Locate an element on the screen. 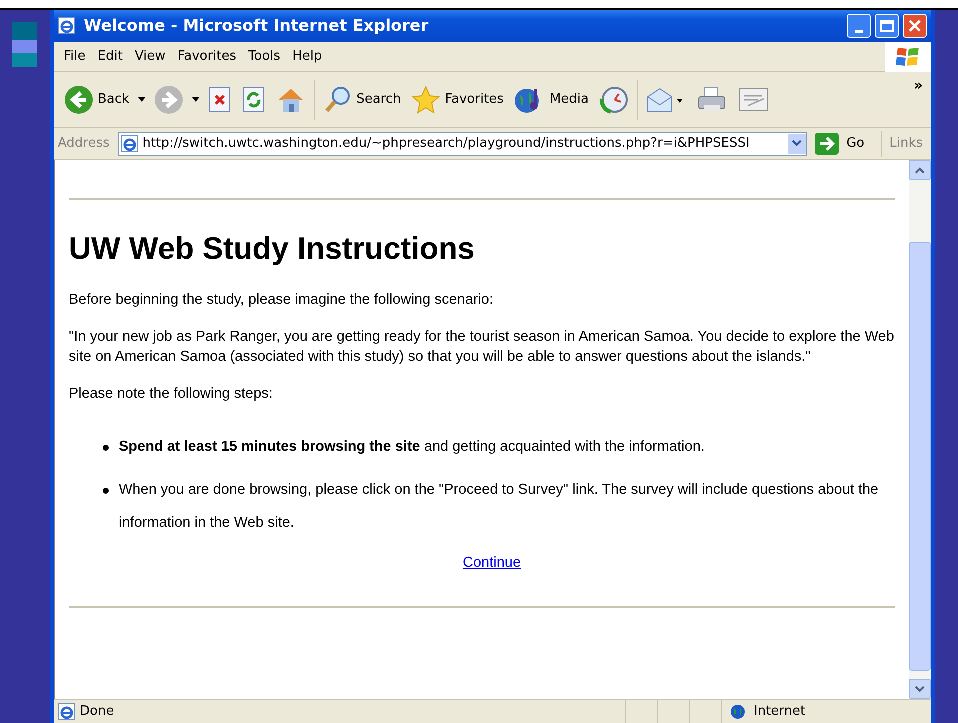  step-text: Spend at least 15 minutes browsing the site and getting acquainted with the information. is located at coordinates (412, 447).